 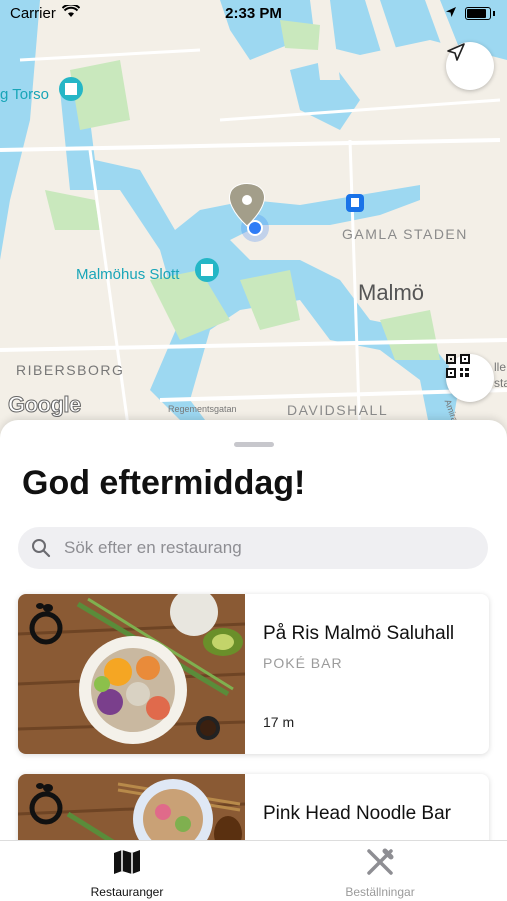 What do you see at coordinates (202, 409) in the screenshot?
I see `map-label-regementsgatan: Regementsgatan` at bounding box center [202, 409].